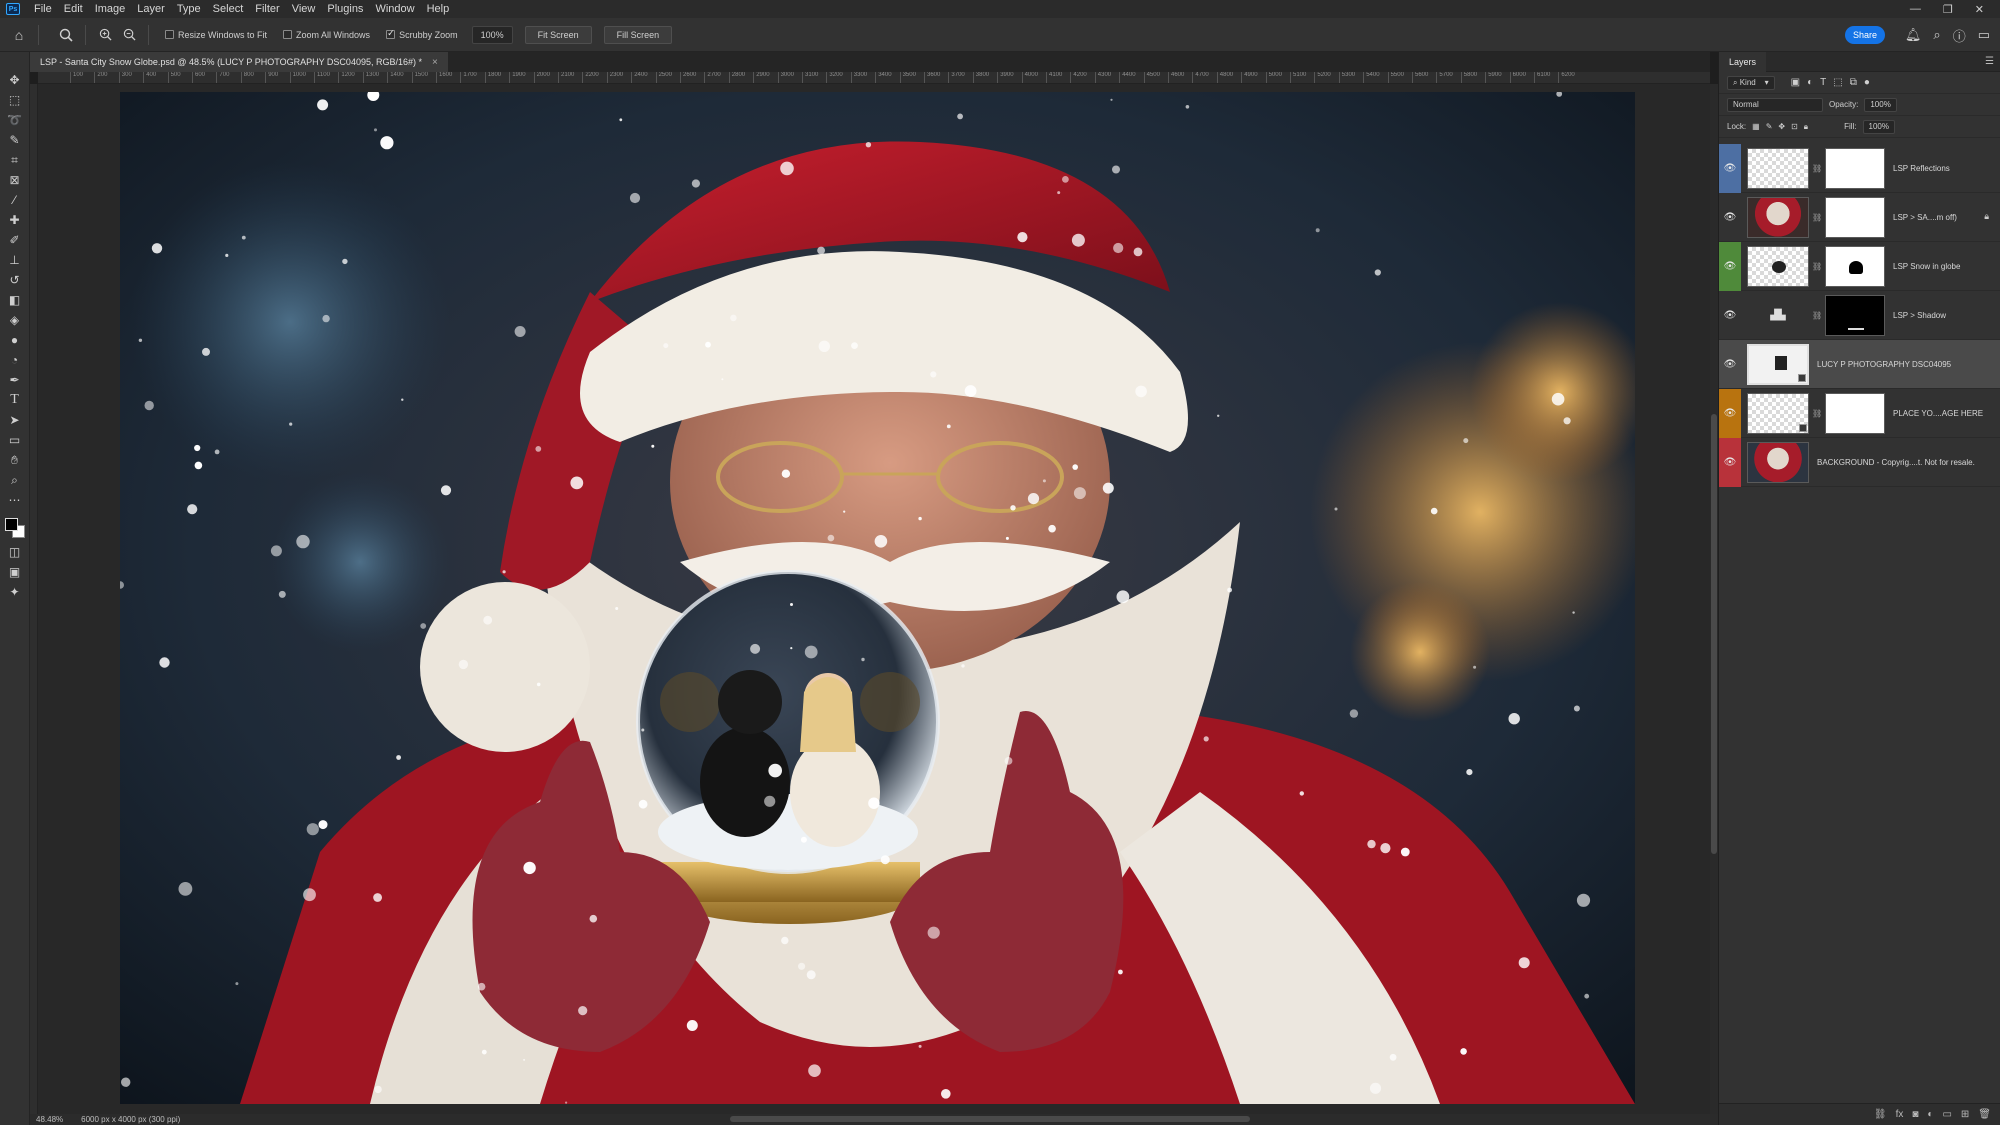  I want to click on new-layer-icon: ⊞, so click(1965, 1114).